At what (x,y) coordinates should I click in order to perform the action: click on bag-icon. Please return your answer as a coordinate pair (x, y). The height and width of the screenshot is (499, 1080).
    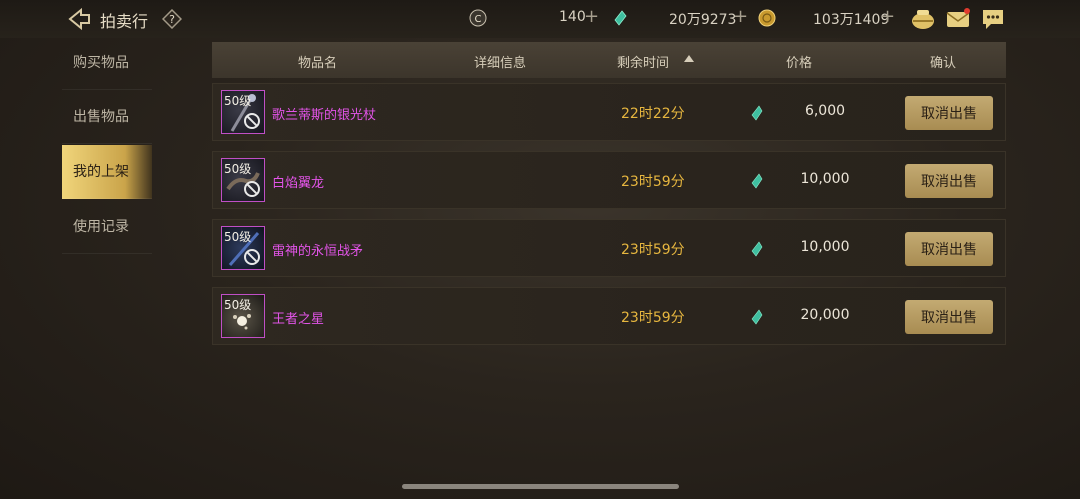
    Looking at the image, I should click on (923, 19).